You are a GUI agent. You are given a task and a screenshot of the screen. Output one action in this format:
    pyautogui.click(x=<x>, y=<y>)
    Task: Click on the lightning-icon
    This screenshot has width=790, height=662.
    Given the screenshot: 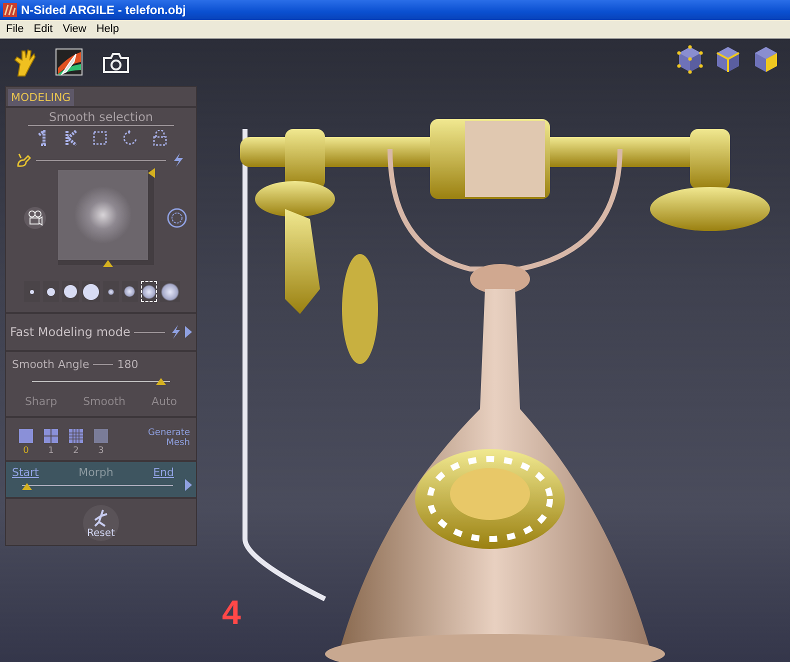 What is the action you would take?
    pyautogui.click(x=175, y=332)
    